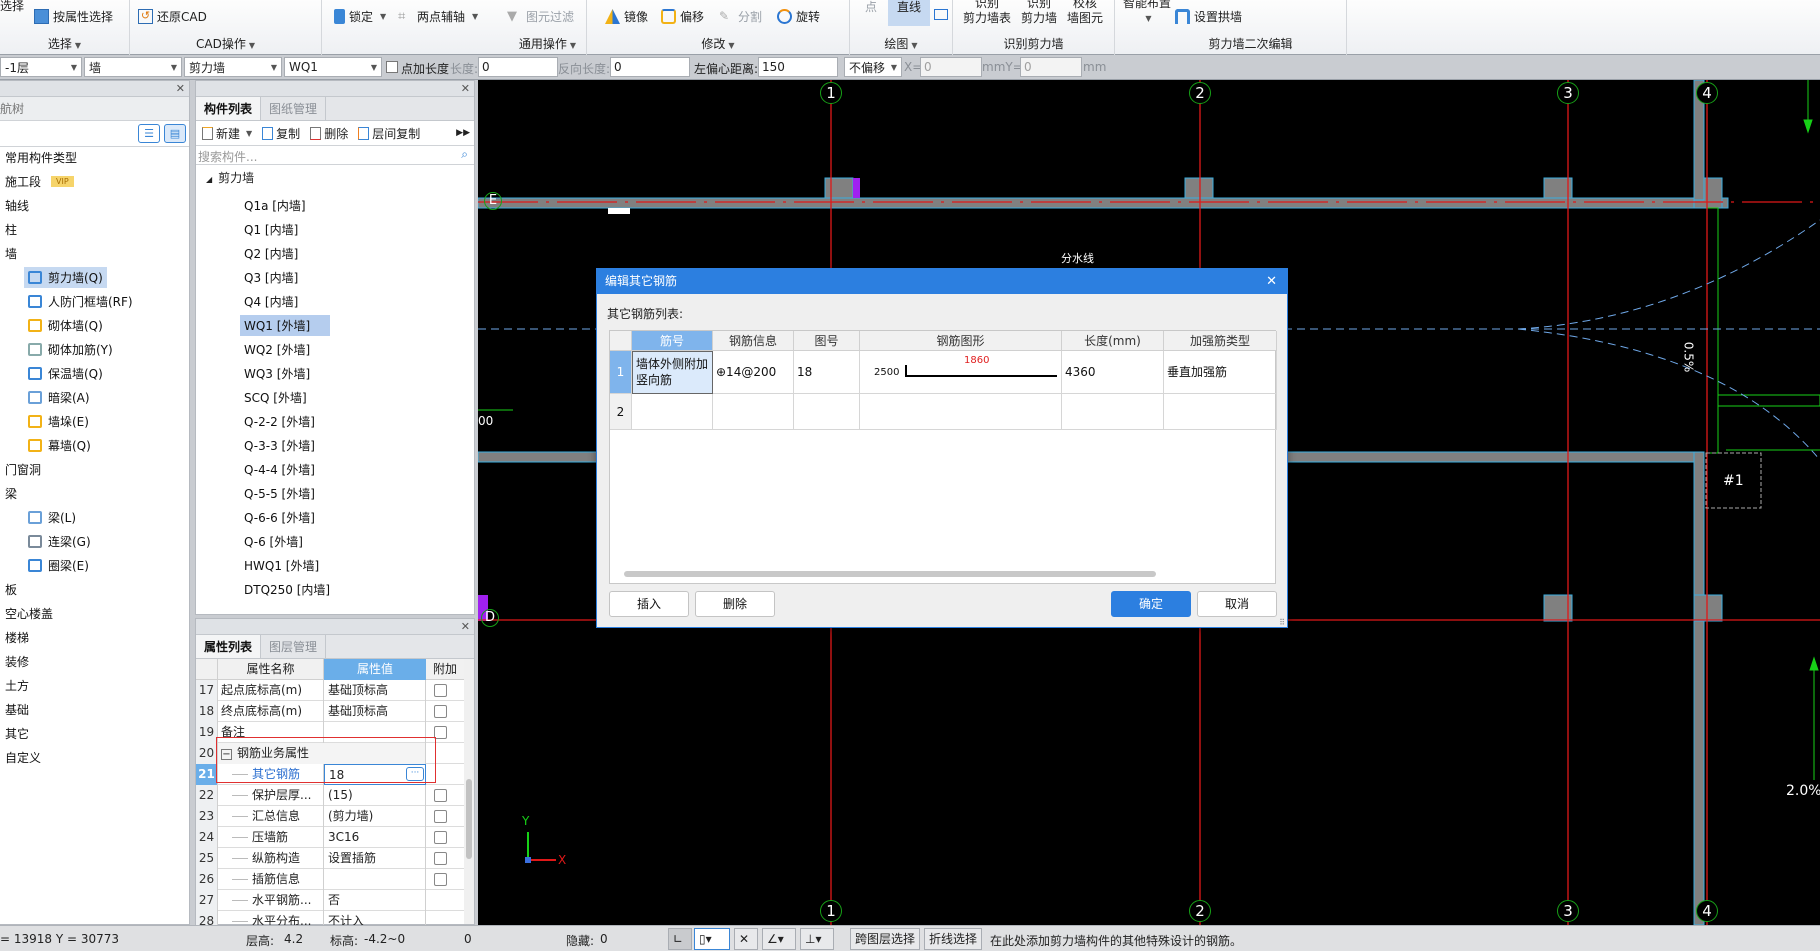  I want to click on rebar-info-cell: ⊕14@200, so click(753, 372).